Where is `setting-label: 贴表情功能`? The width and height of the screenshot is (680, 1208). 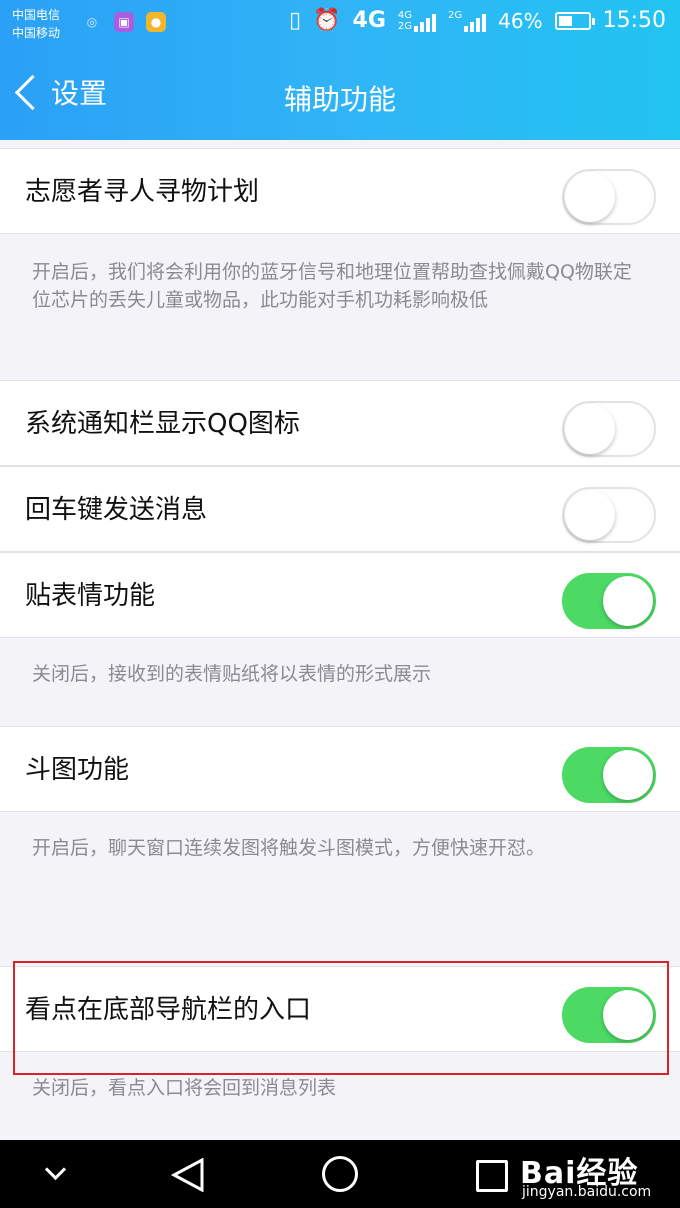 setting-label: 贴表情功能 is located at coordinates (90, 596).